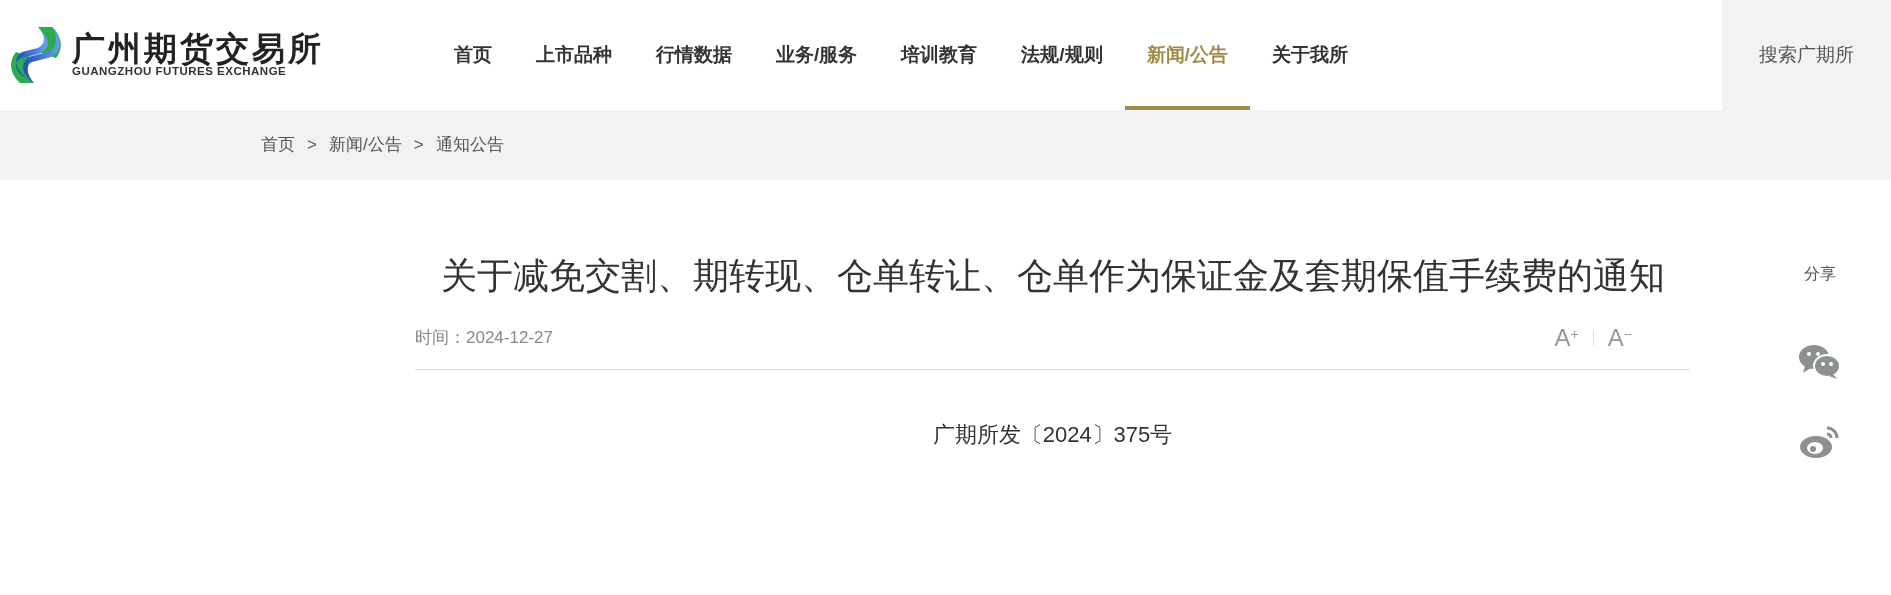  What do you see at coordinates (365, 145) in the screenshot?
I see `breadcrumb-link: 新闻/公告` at bounding box center [365, 145].